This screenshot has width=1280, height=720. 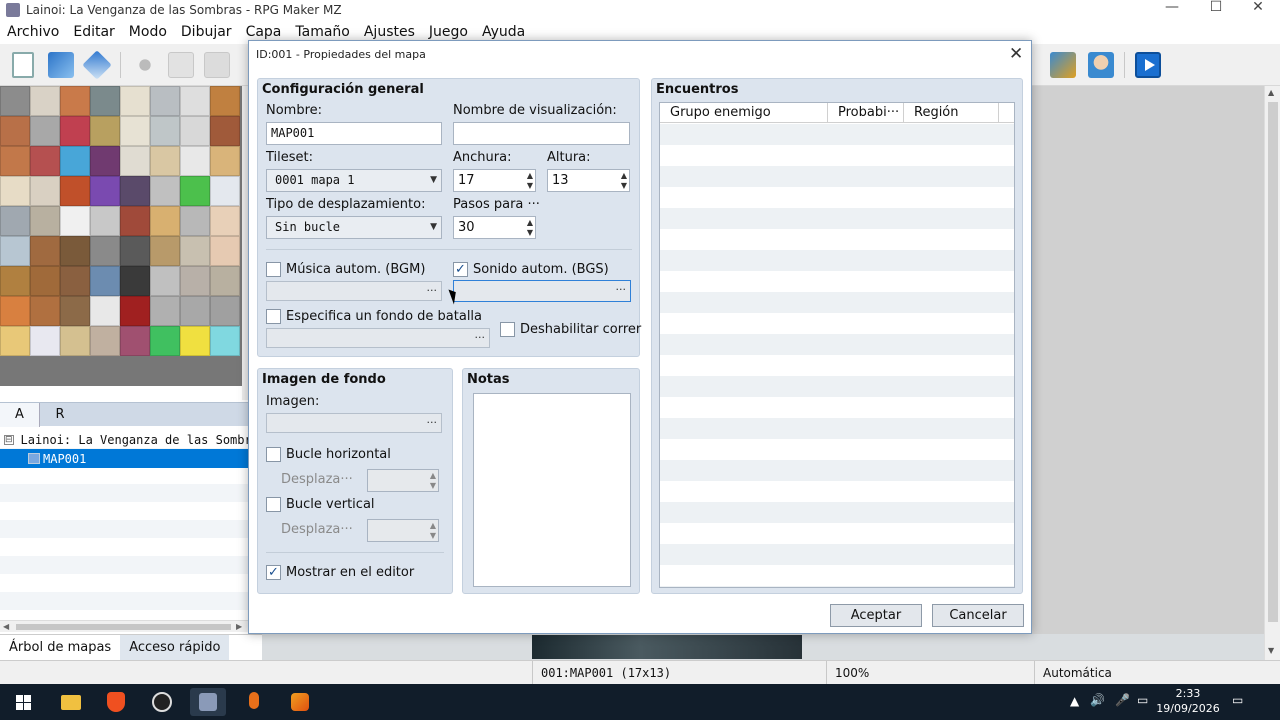 What do you see at coordinates (1258, 10) in the screenshot?
I see `close-window-button: ✕` at bounding box center [1258, 10].